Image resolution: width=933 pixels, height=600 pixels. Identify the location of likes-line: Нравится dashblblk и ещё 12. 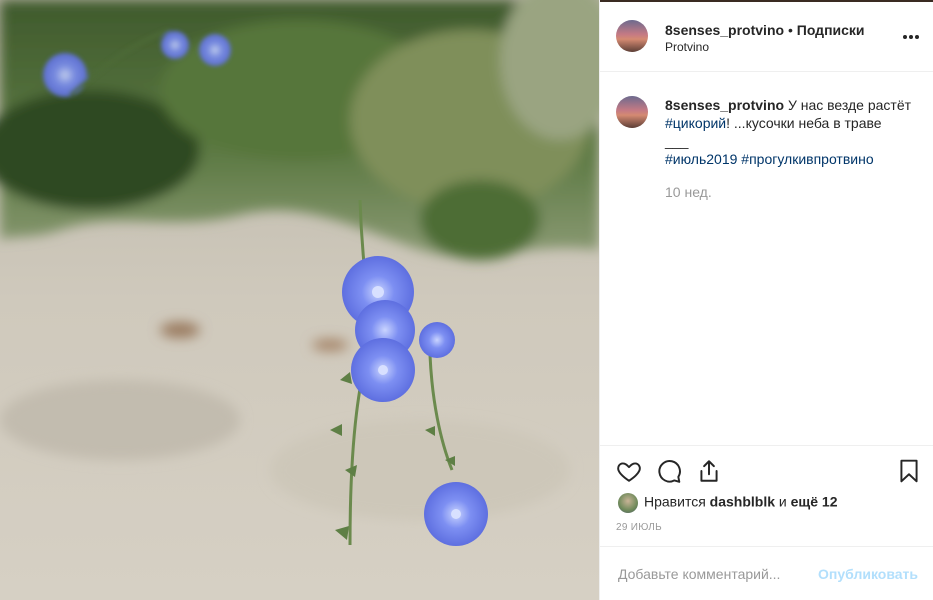
(728, 503).